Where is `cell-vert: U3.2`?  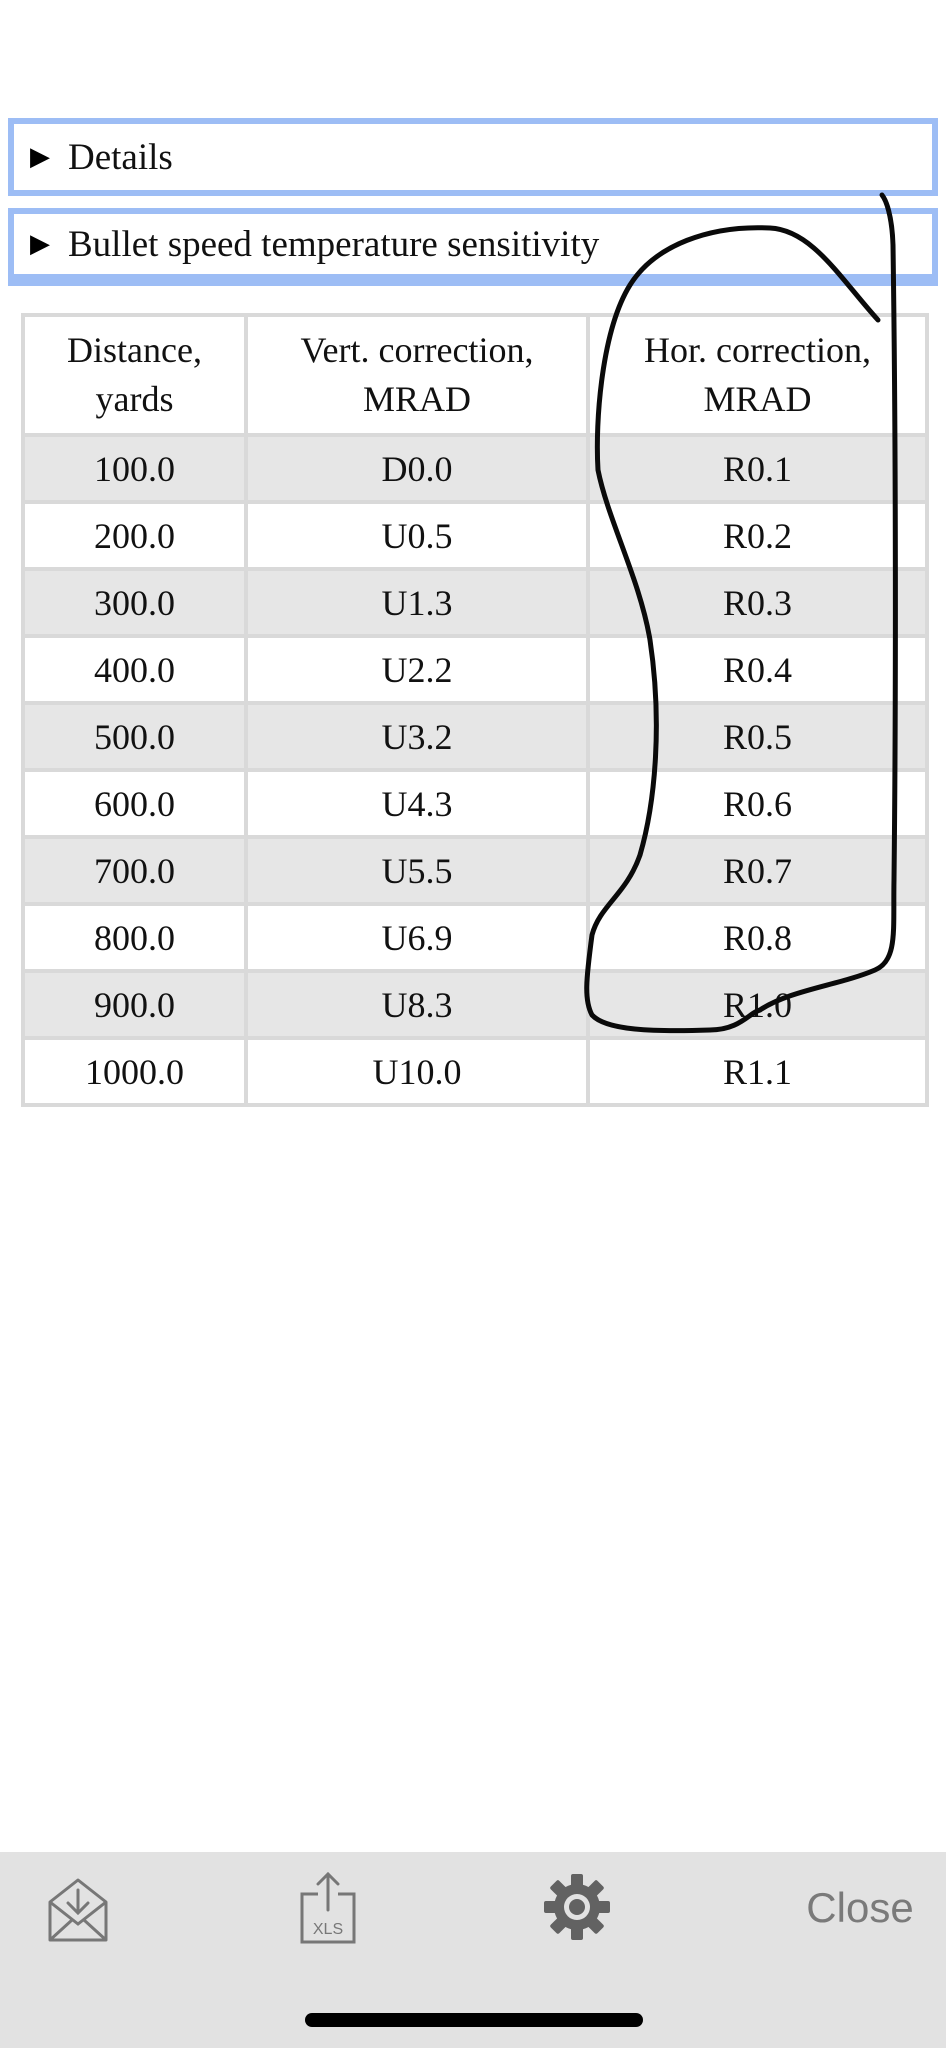 cell-vert: U3.2 is located at coordinates (417, 736).